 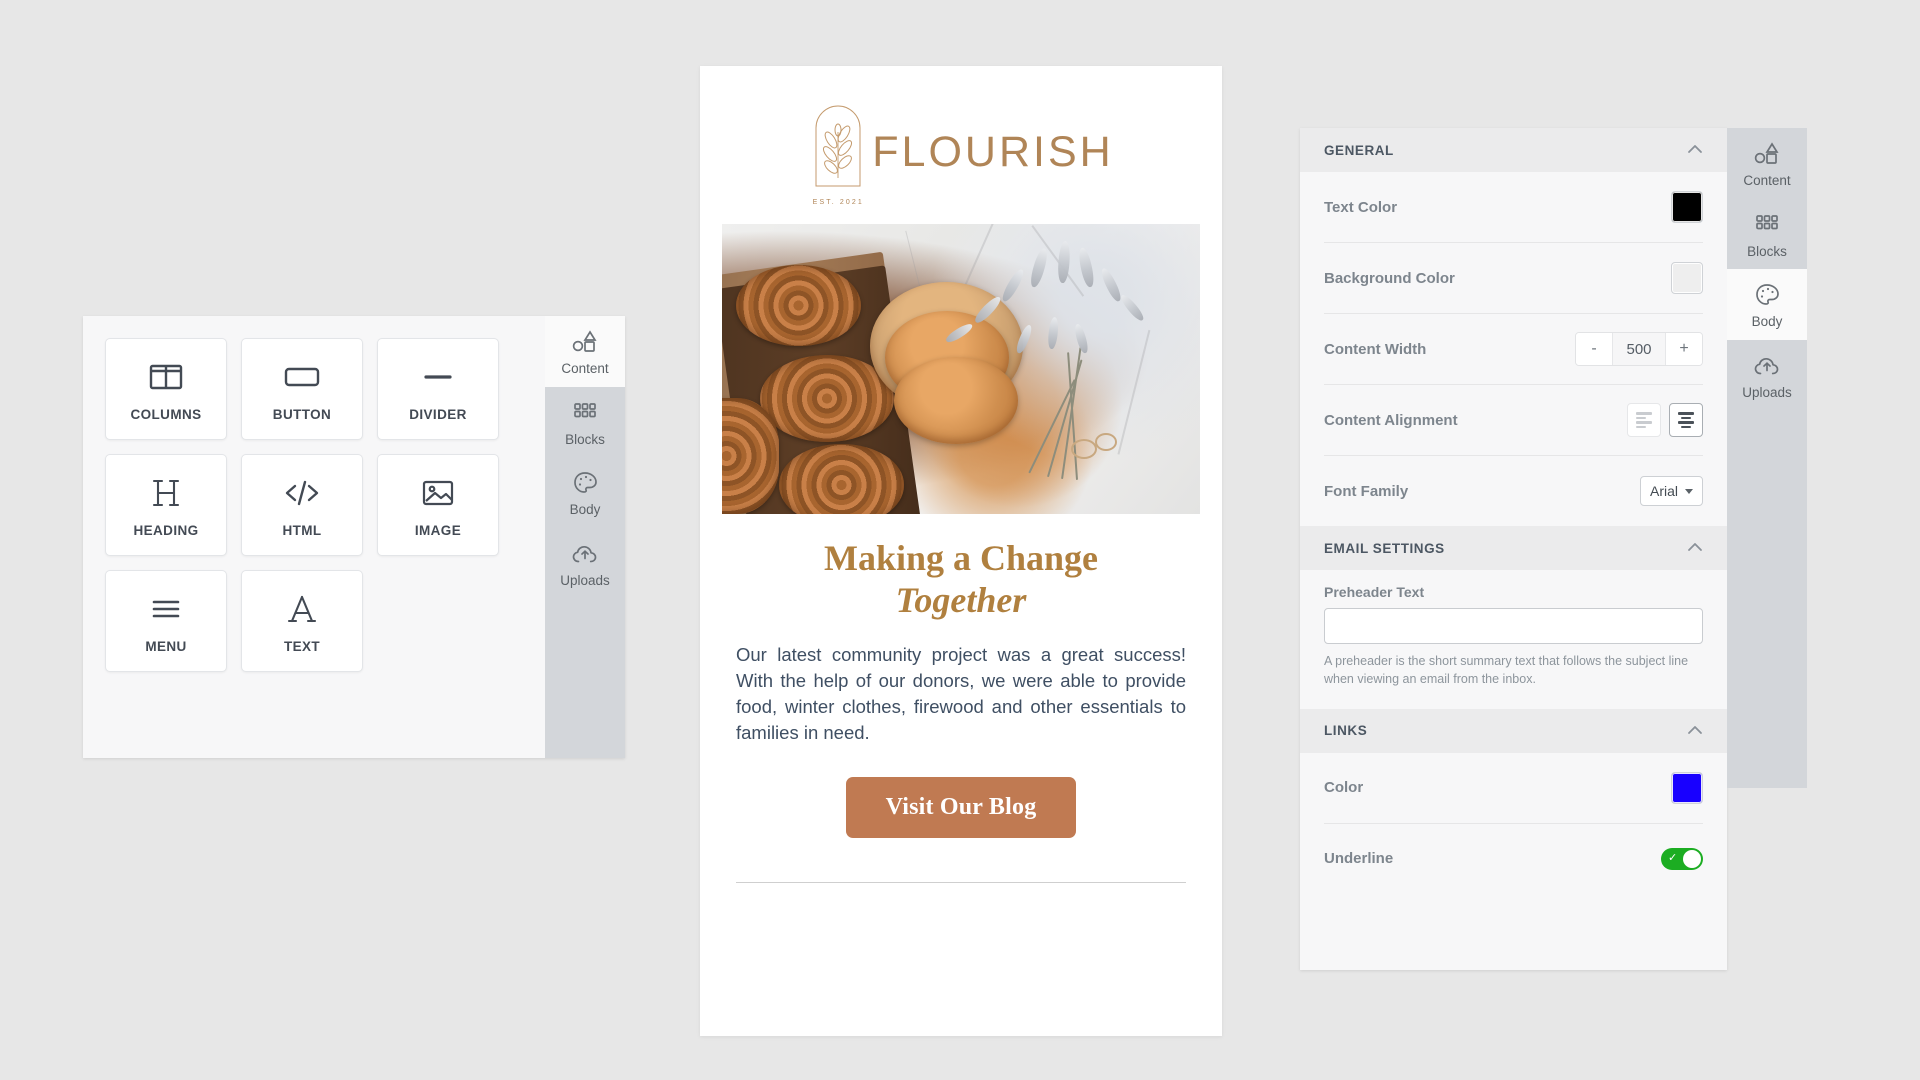 What do you see at coordinates (1687, 787) in the screenshot?
I see `link-color-swatch` at bounding box center [1687, 787].